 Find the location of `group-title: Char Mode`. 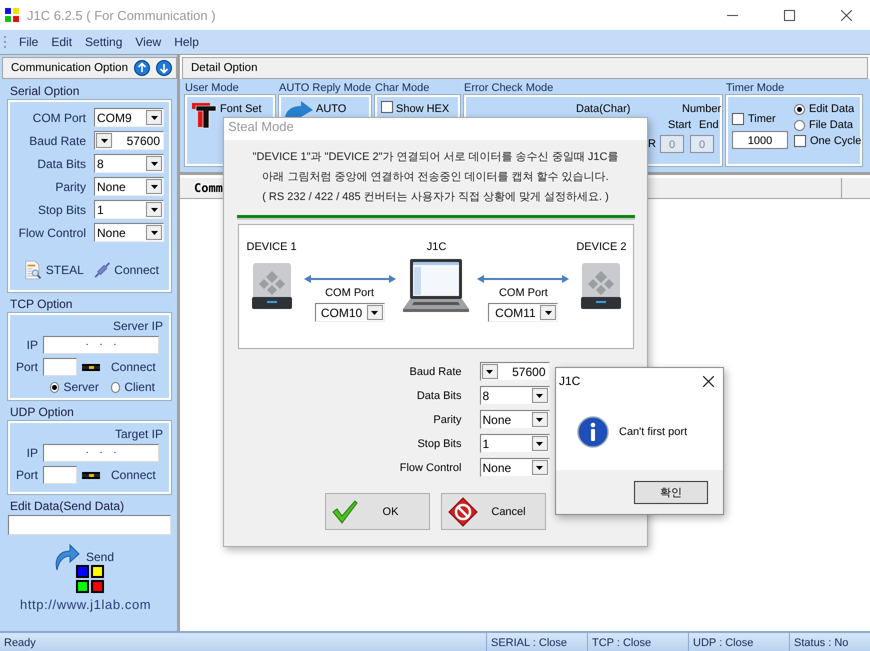

group-title: Char Mode is located at coordinates (402, 88).